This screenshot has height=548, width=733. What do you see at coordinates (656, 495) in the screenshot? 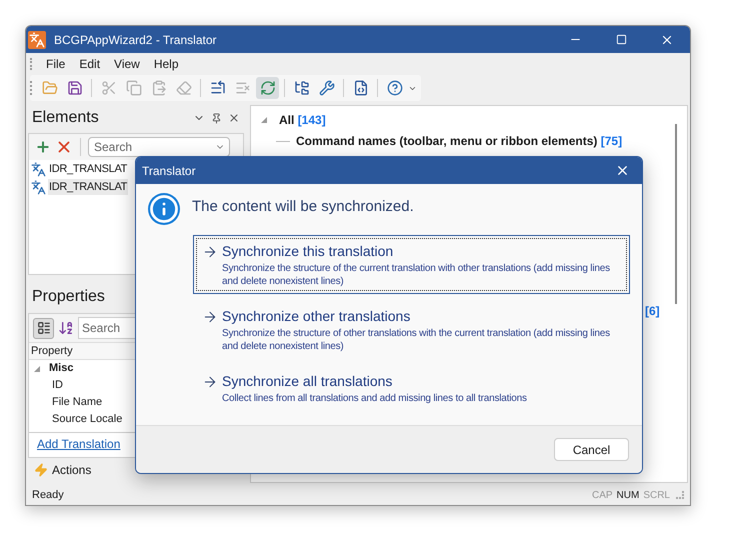
I see `status-indicator: SCRL` at bounding box center [656, 495].